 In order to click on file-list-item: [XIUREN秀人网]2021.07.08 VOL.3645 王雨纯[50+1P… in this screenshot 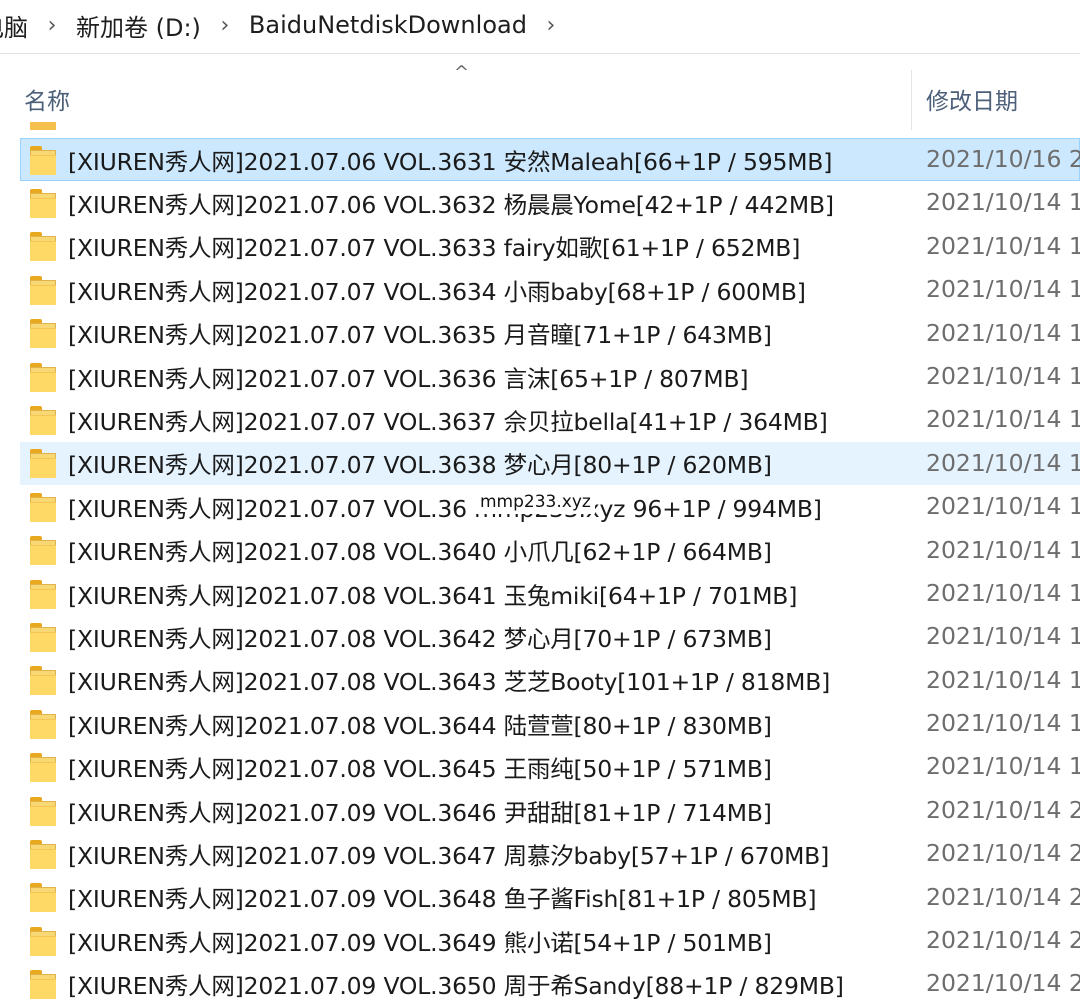, I will do `click(540, 766)`.